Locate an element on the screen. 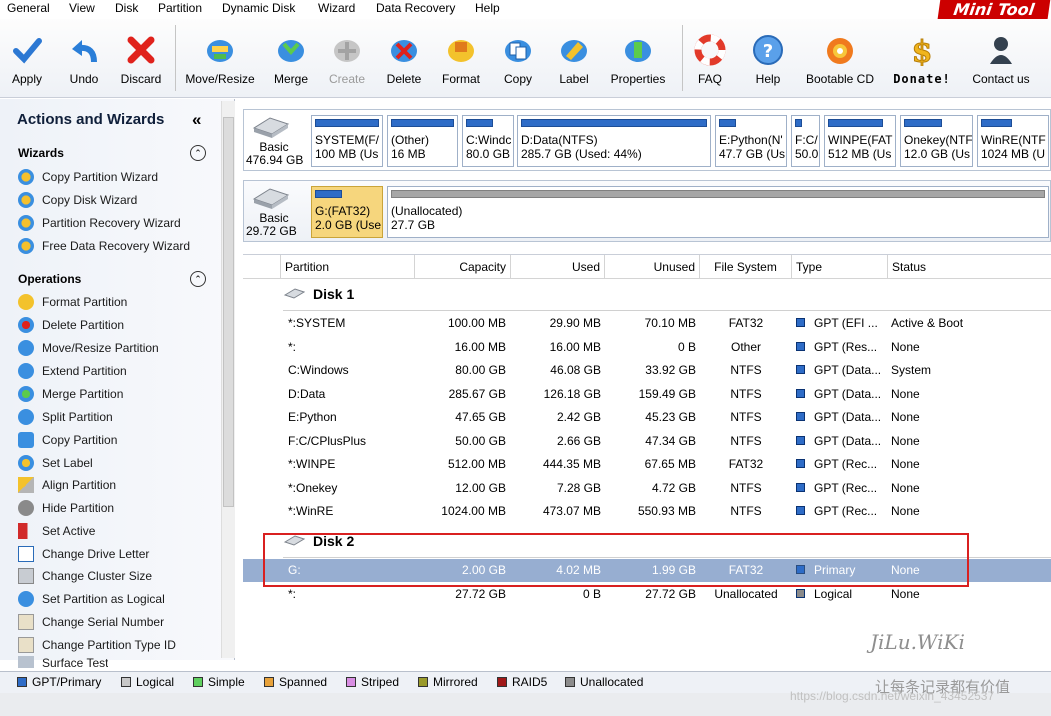  op-extend-partition: Extend Partition is located at coordinates (72, 371).